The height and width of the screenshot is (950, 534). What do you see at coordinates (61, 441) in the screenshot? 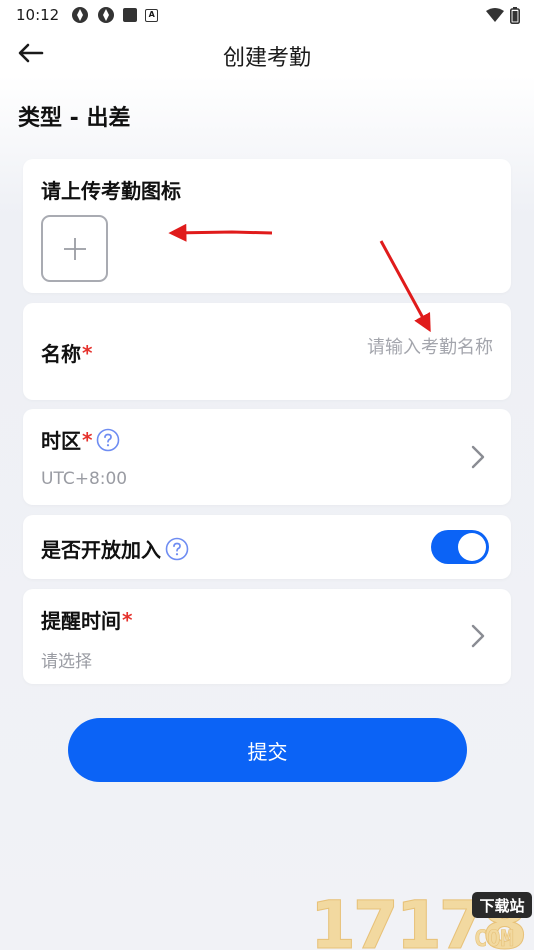
I see `timezone-label-text: 时区` at bounding box center [61, 441].